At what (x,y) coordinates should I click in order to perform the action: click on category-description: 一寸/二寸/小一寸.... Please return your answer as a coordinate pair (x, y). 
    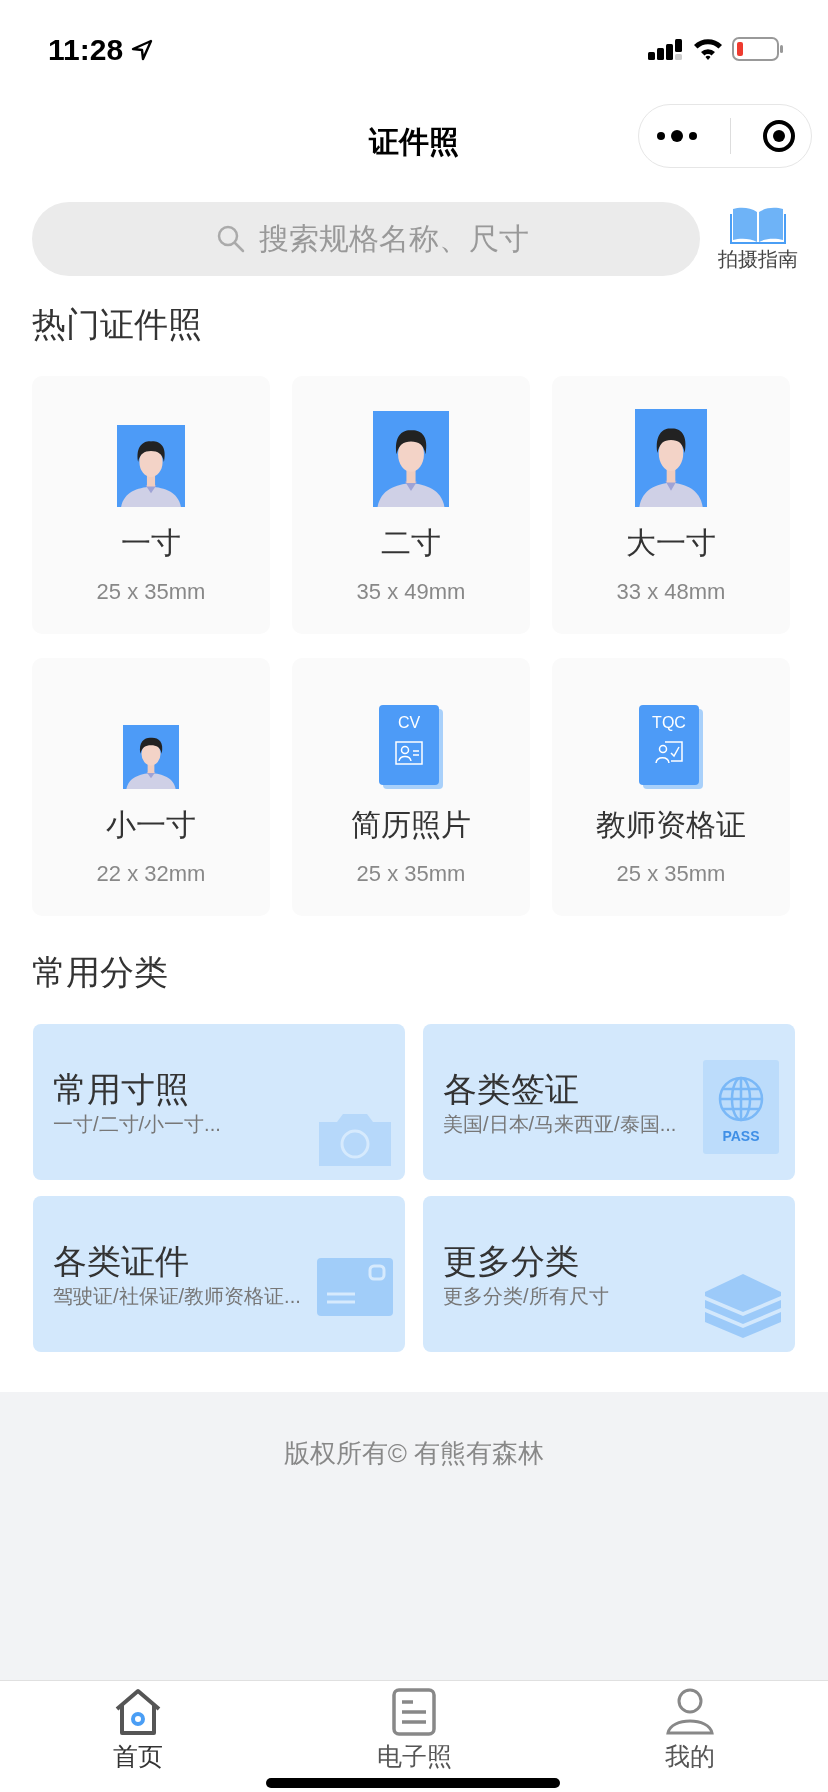
    Looking at the image, I should click on (137, 1124).